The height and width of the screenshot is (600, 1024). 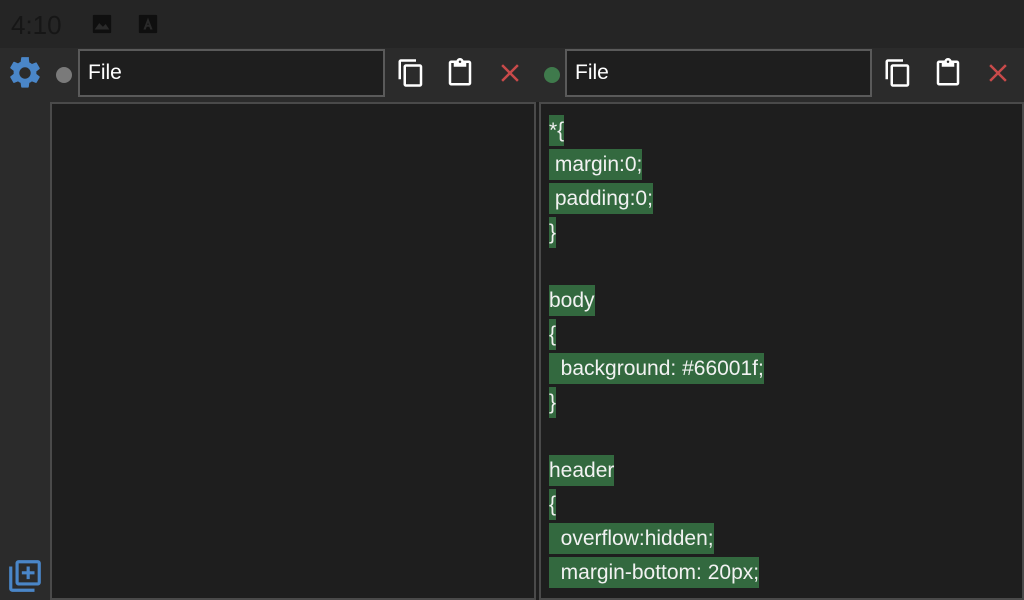 What do you see at coordinates (784, 165) in the screenshot?
I see `code-line: margin:0;` at bounding box center [784, 165].